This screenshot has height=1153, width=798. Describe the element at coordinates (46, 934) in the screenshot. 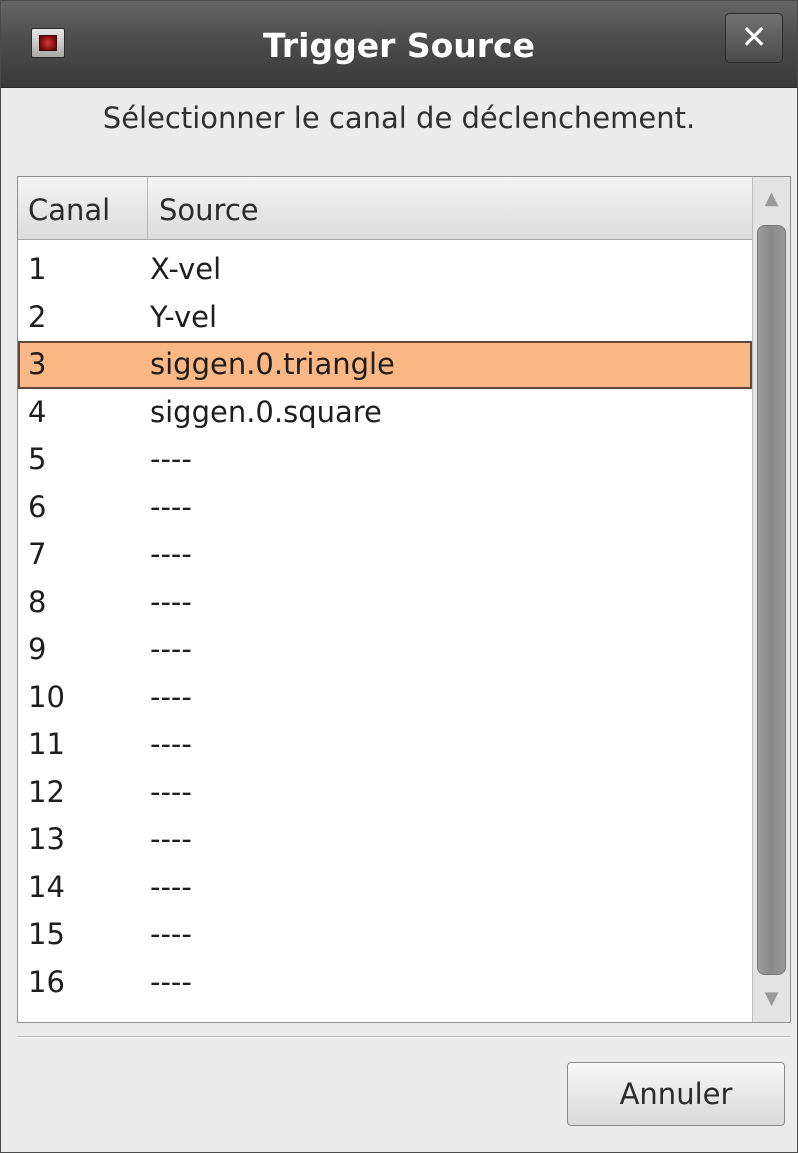

I see `row-canal: 15` at that location.